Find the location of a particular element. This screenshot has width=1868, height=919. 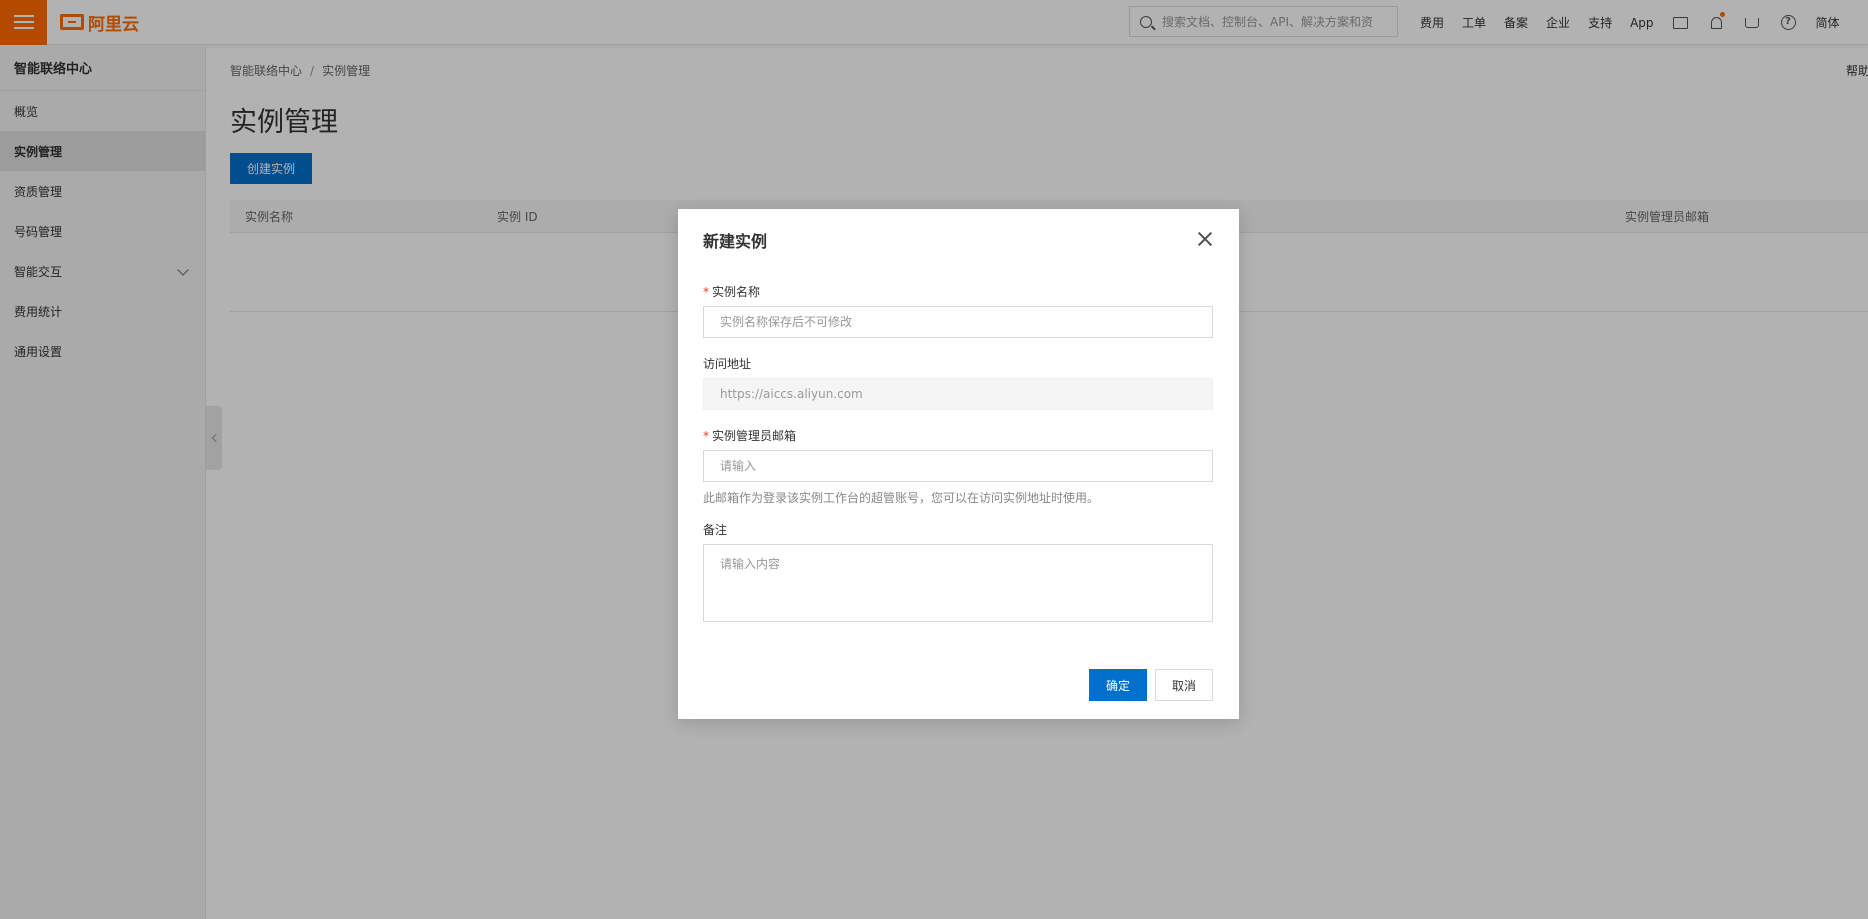

admin-email-hint: 此邮箱作为登录该实例工作台的超管账号，您可以在访问实例地址时使用。 is located at coordinates (901, 498).